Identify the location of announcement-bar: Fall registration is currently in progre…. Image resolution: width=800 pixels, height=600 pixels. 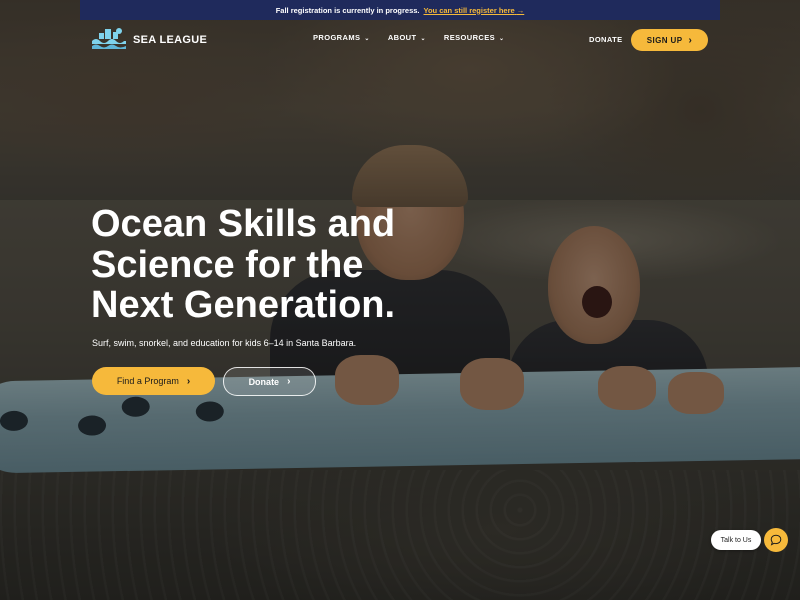
(400, 10).